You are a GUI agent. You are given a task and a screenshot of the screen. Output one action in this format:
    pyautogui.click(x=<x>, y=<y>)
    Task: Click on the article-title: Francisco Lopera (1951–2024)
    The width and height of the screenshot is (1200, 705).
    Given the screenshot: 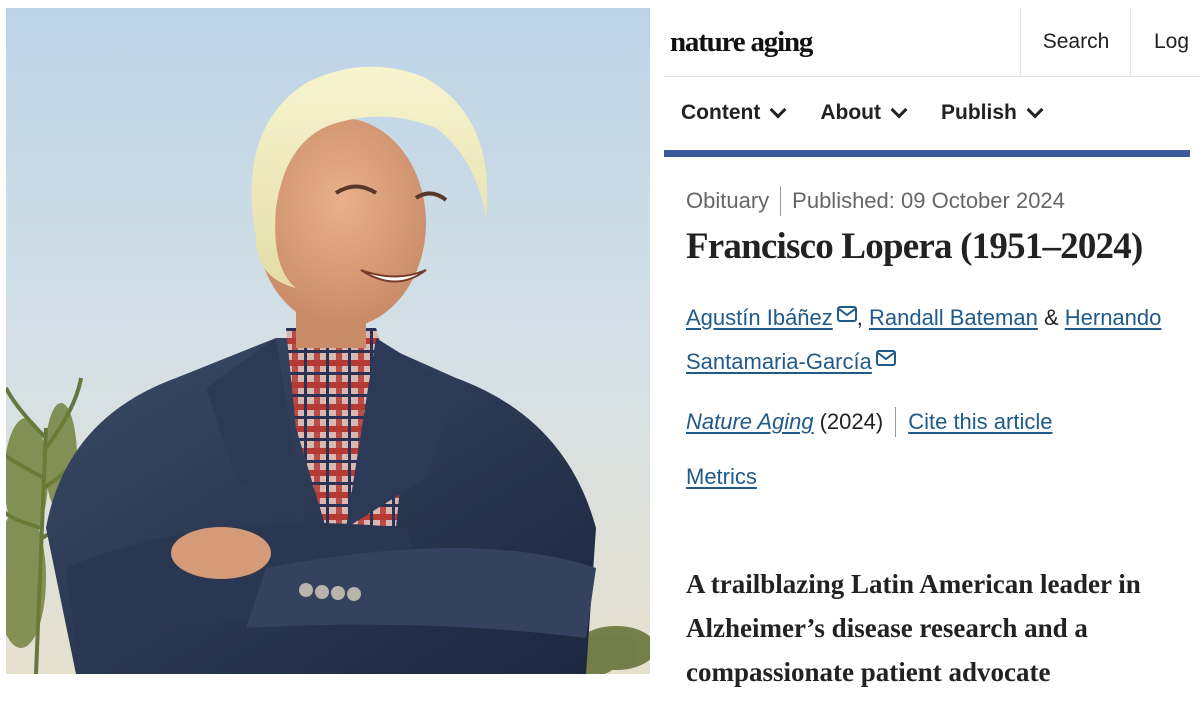 What is the action you would take?
    pyautogui.click(x=914, y=246)
    